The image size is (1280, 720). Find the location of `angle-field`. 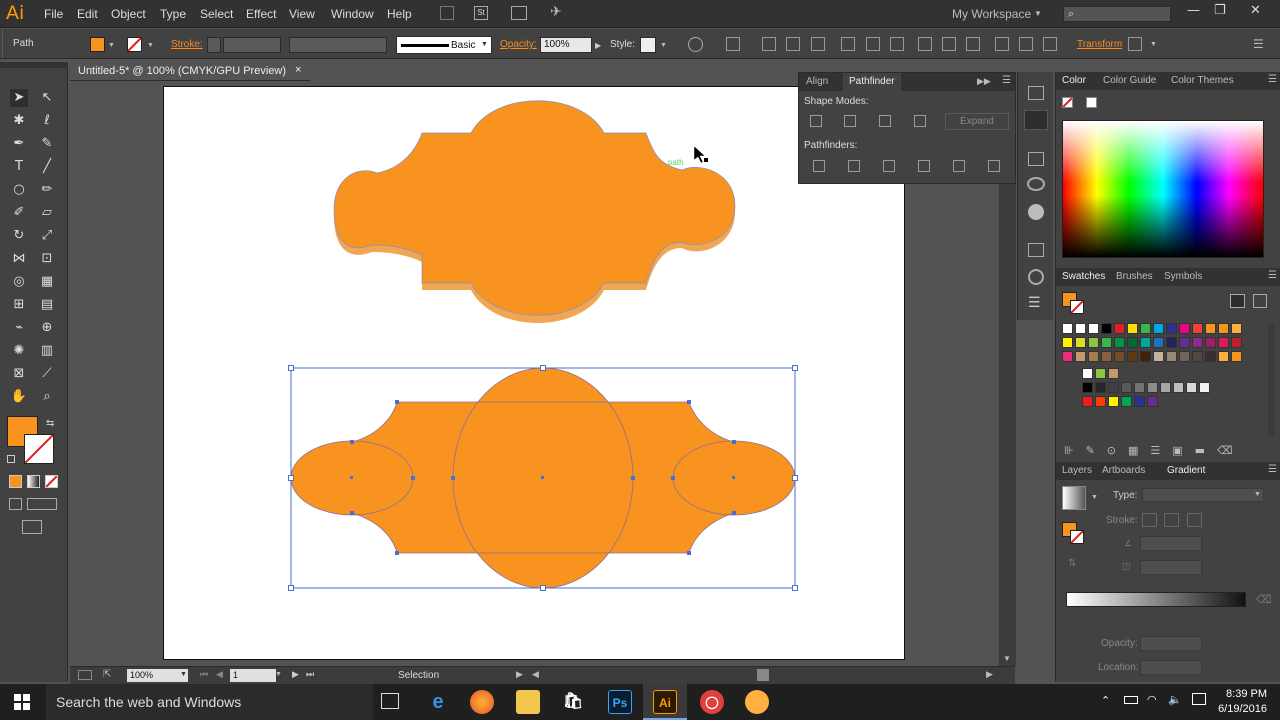

angle-field is located at coordinates (1171, 543).